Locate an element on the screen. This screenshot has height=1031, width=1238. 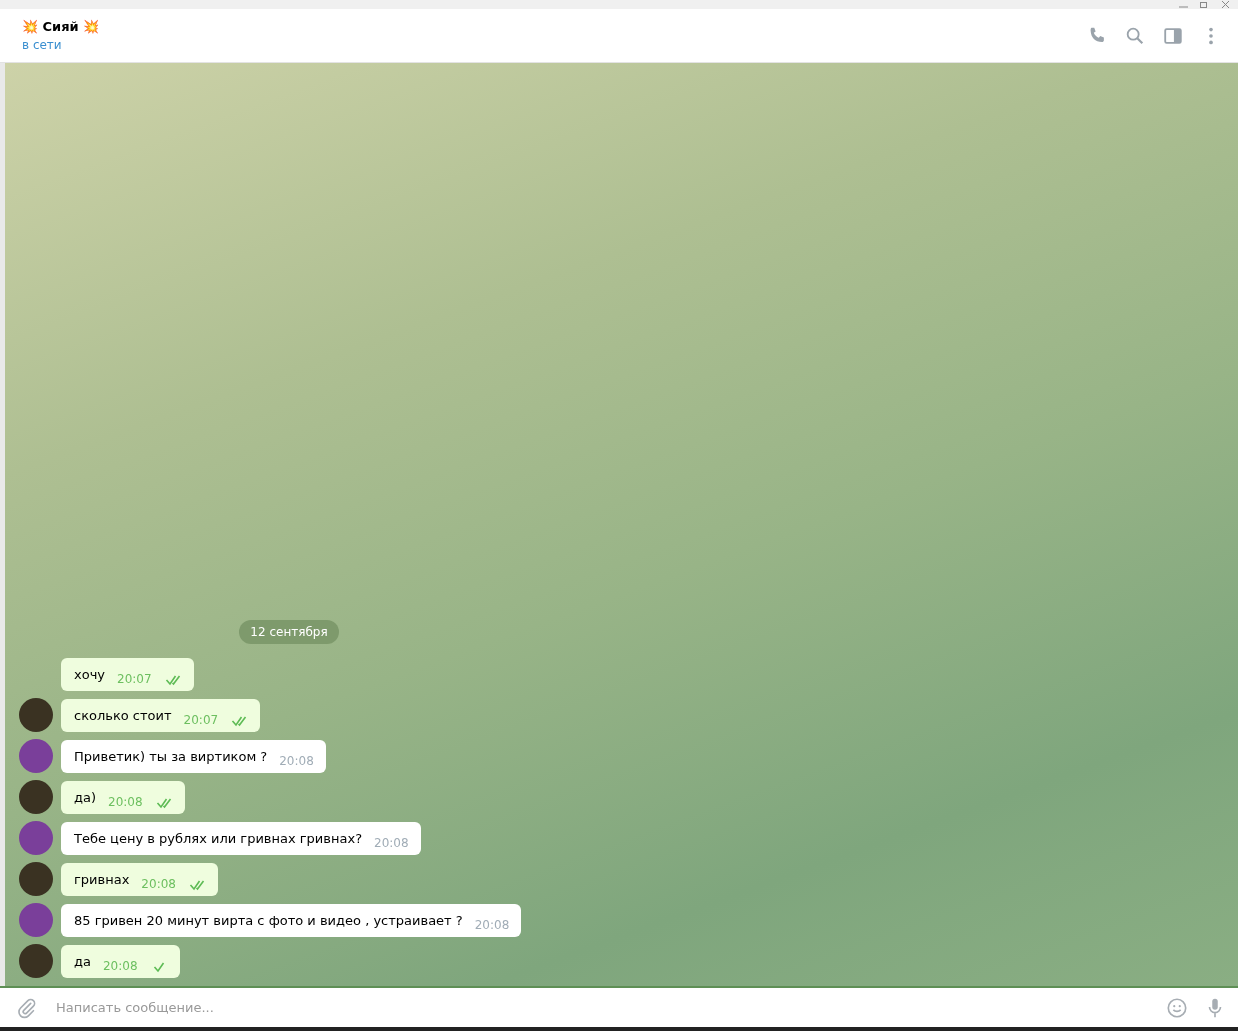
date-badge: 12 сентября is located at coordinates (289, 632).